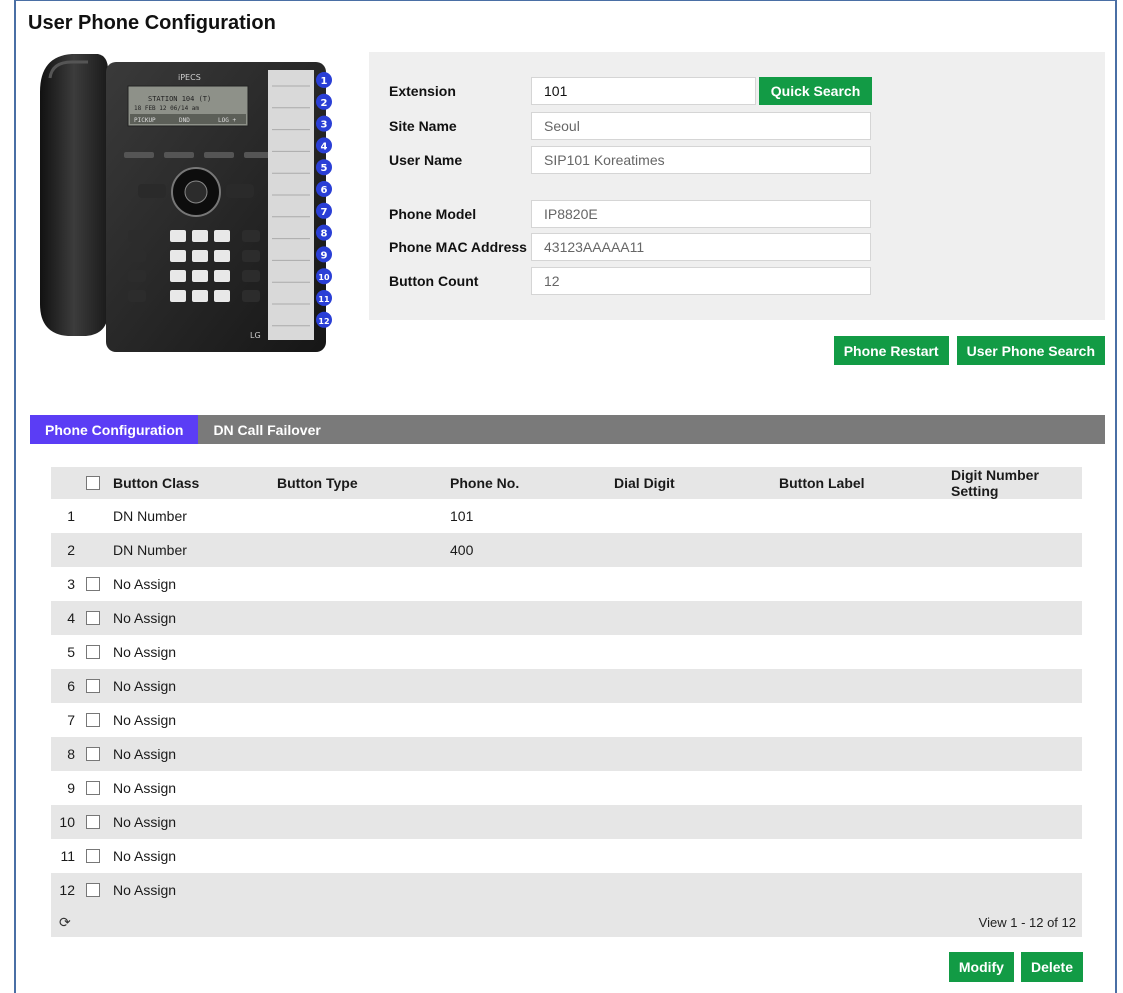 This screenshot has width=1123, height=993. What do you see at coordinates (227, 120) in the screenshot?
I see `display-softkey-3: LOG +` at bounding box center [227, 120].